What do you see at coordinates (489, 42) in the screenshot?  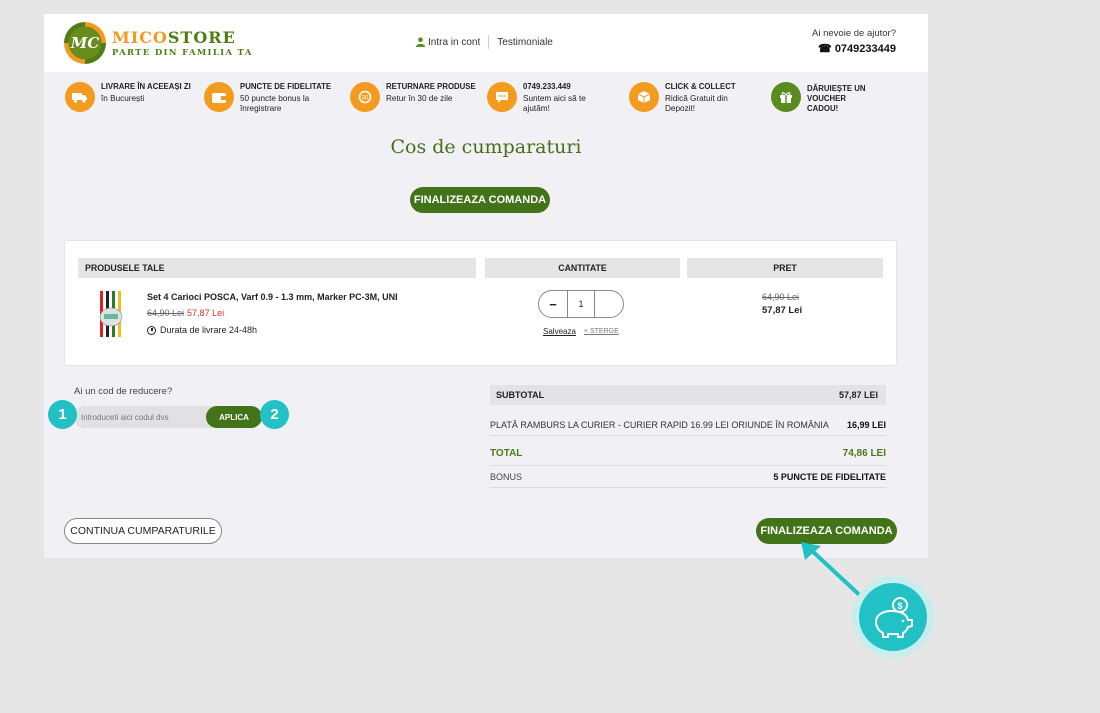 I see `divider` at bounding box center [489, 42].